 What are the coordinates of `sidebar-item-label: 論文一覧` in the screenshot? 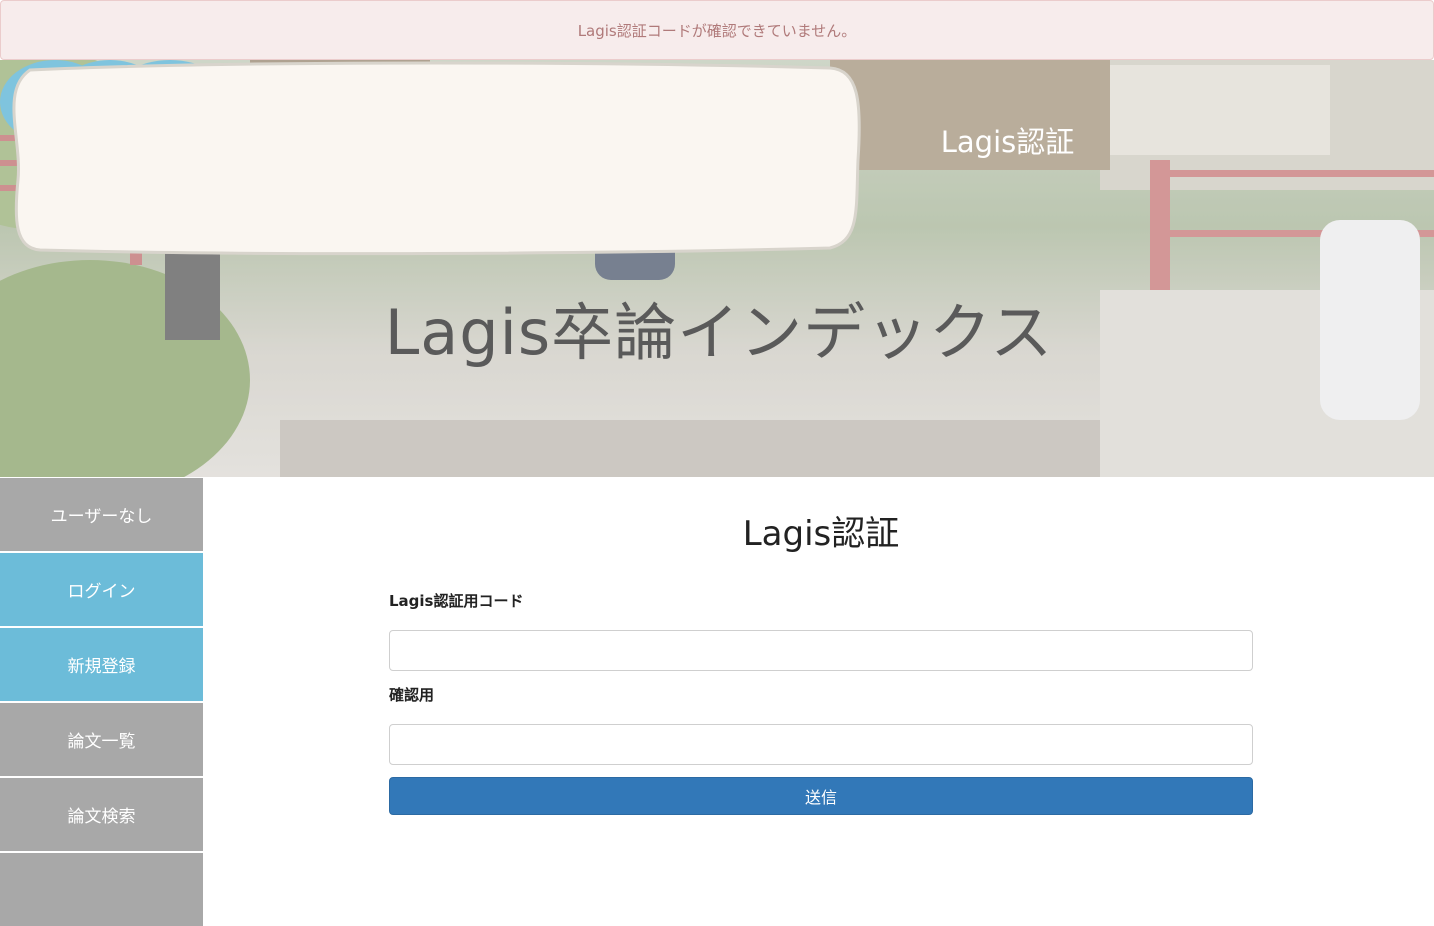 It's located at (101, 742).